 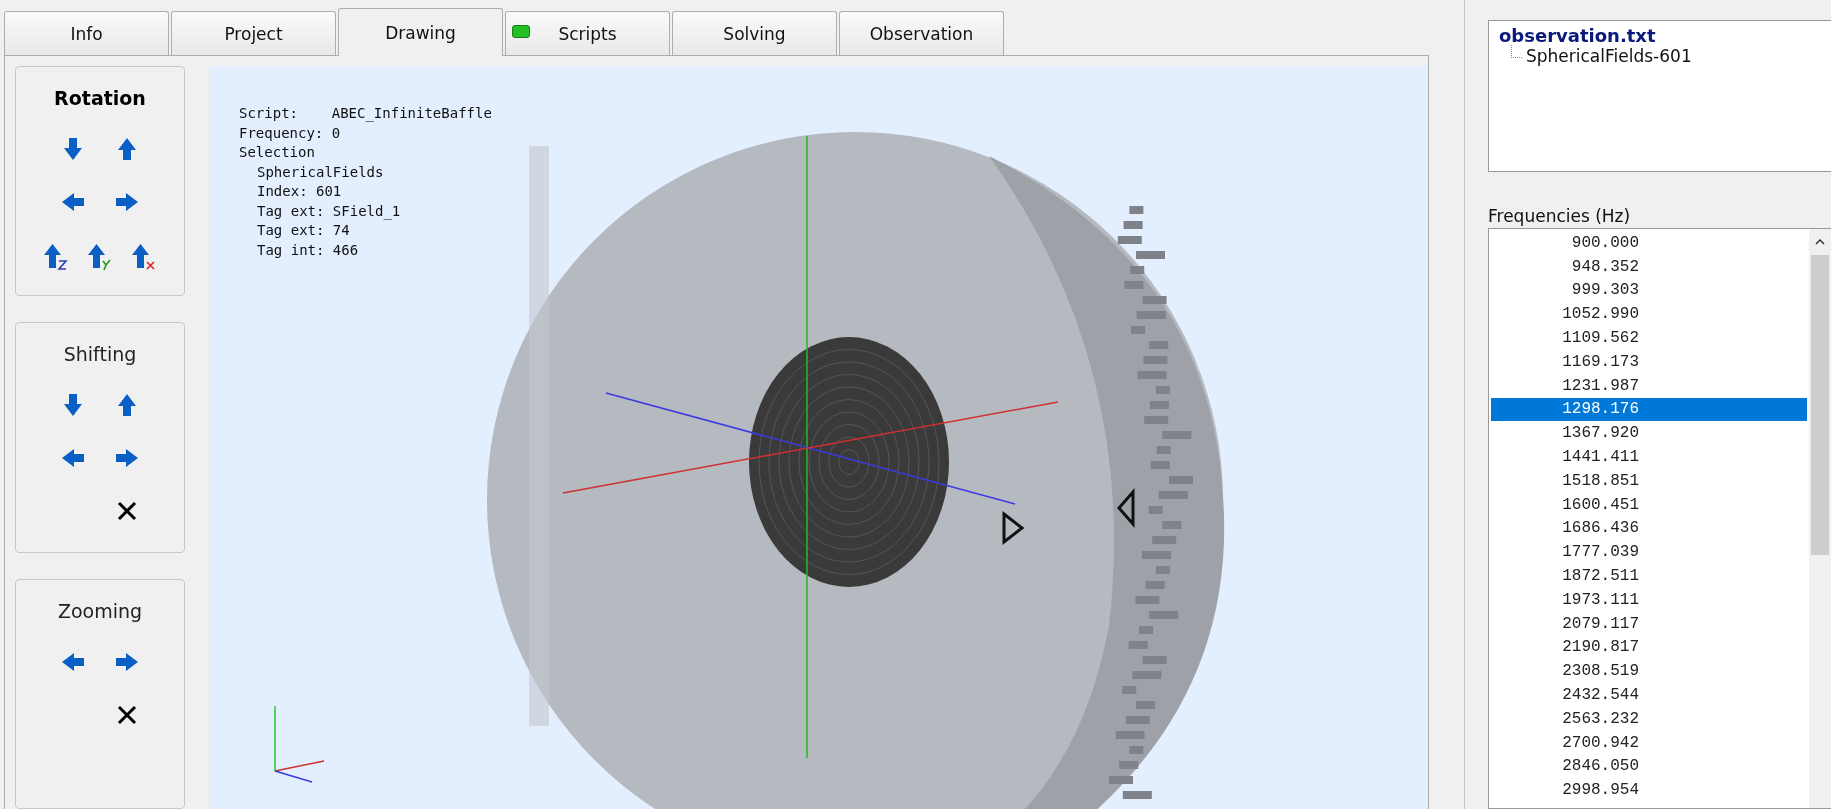 I want to click on list-item: 2190.817, so click(x=1649, y=647).